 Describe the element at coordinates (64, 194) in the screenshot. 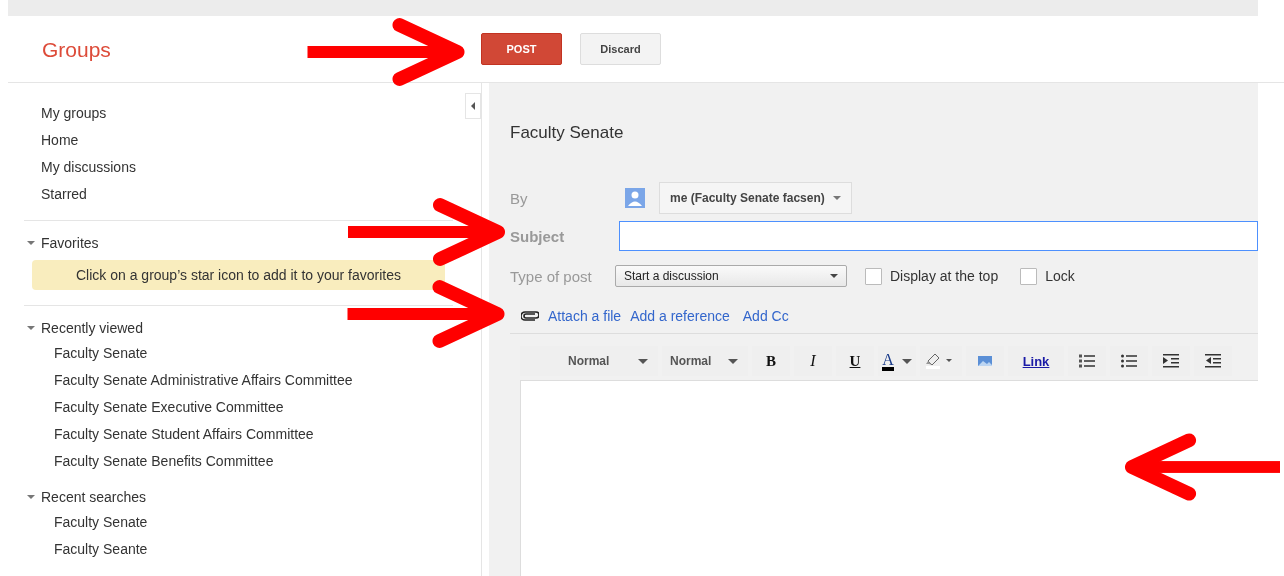

I see `sidebar-item: Starred` at that location.